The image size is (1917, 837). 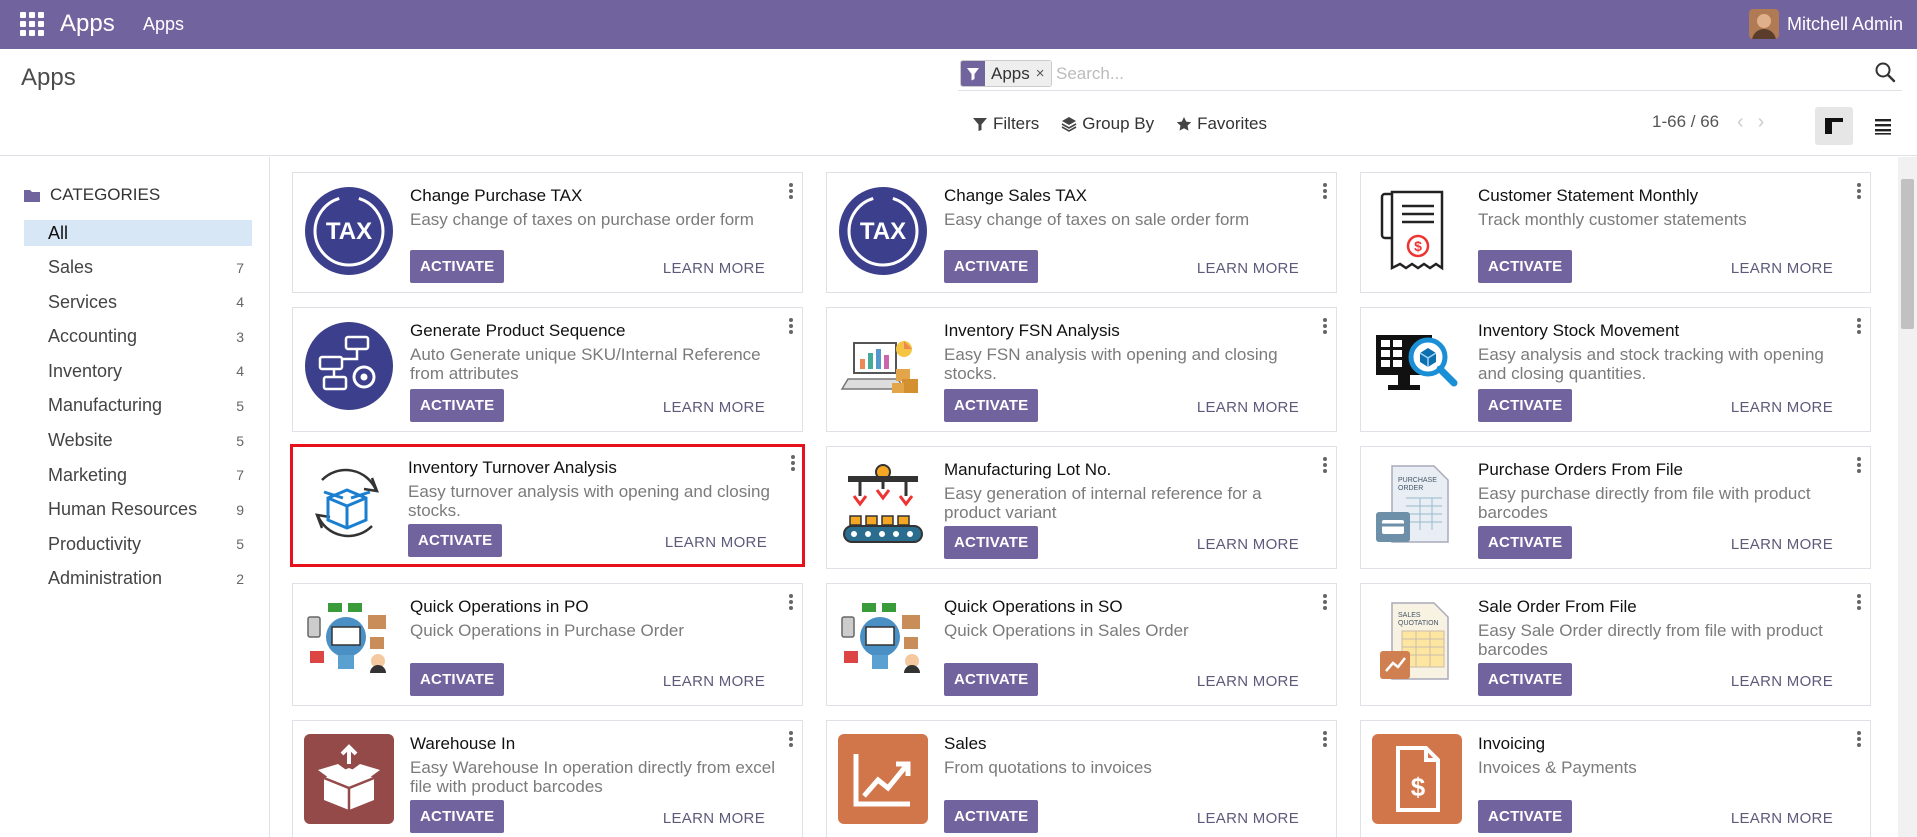 I want to click on activate-button-purchase-orders-from-file: ACTIVATE, so click(x=1525, y=542).